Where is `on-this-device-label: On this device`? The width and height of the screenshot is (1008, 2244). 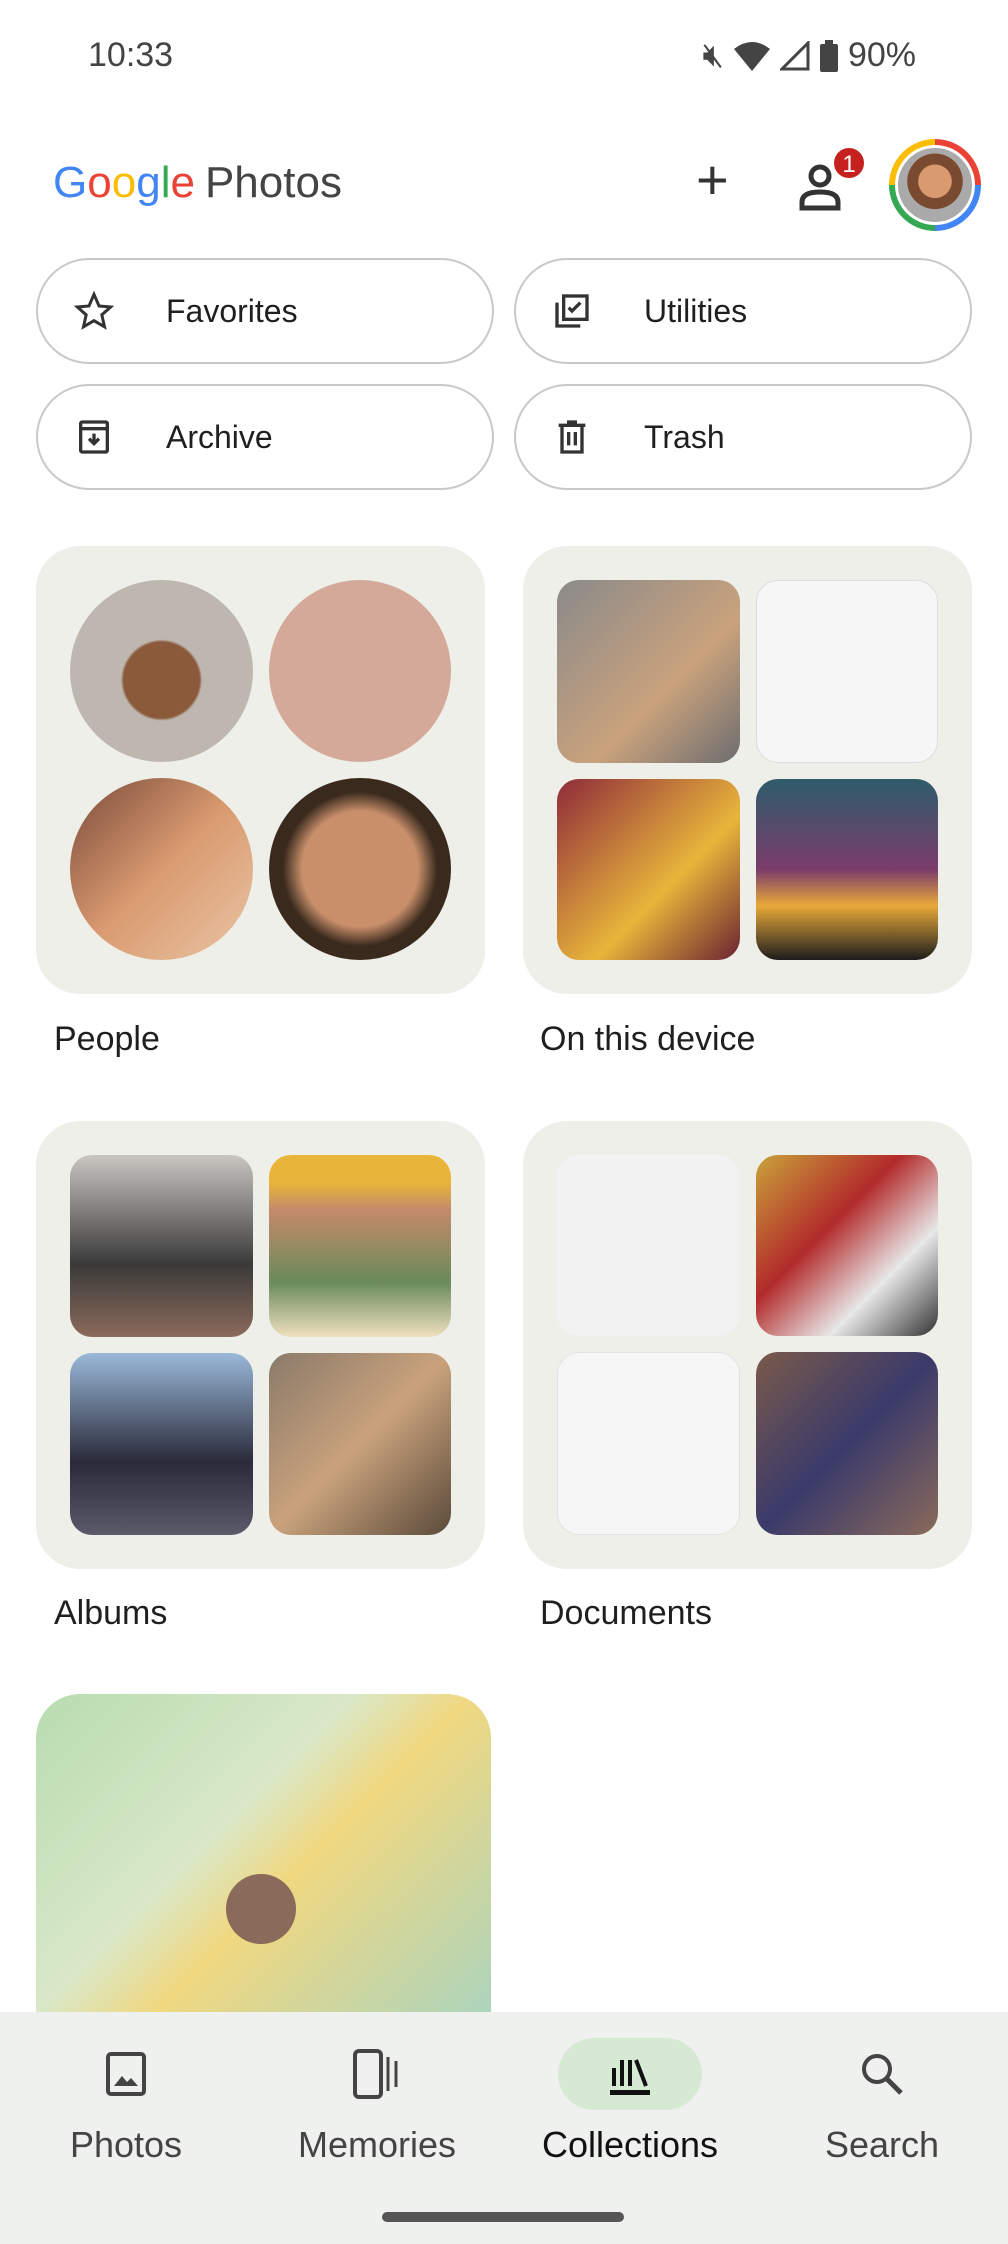
on-this-device-label: On this device is located at coordinates (648, 1039).